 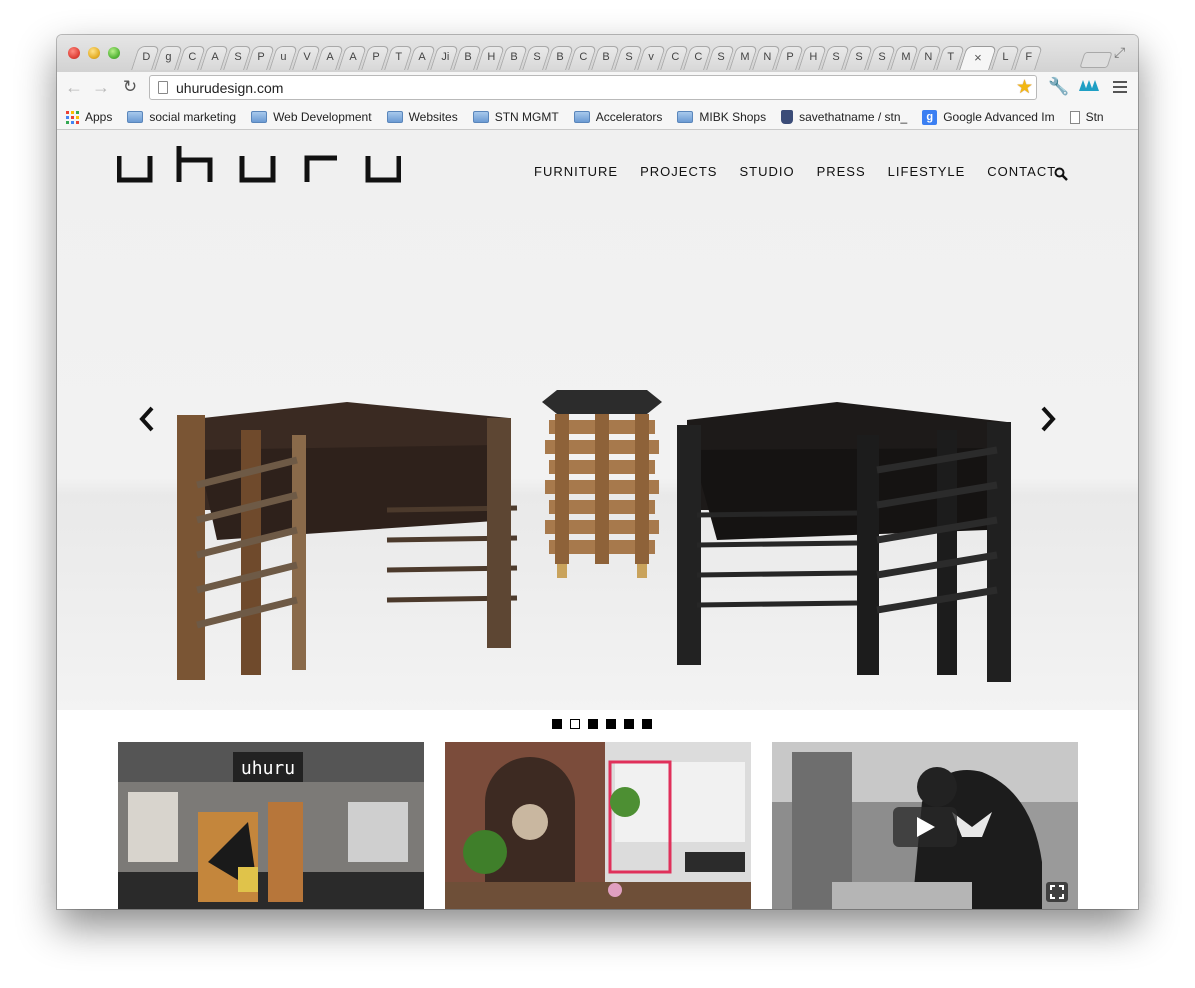 I want to click on minimize-window-button, so click(x=94, y=53).